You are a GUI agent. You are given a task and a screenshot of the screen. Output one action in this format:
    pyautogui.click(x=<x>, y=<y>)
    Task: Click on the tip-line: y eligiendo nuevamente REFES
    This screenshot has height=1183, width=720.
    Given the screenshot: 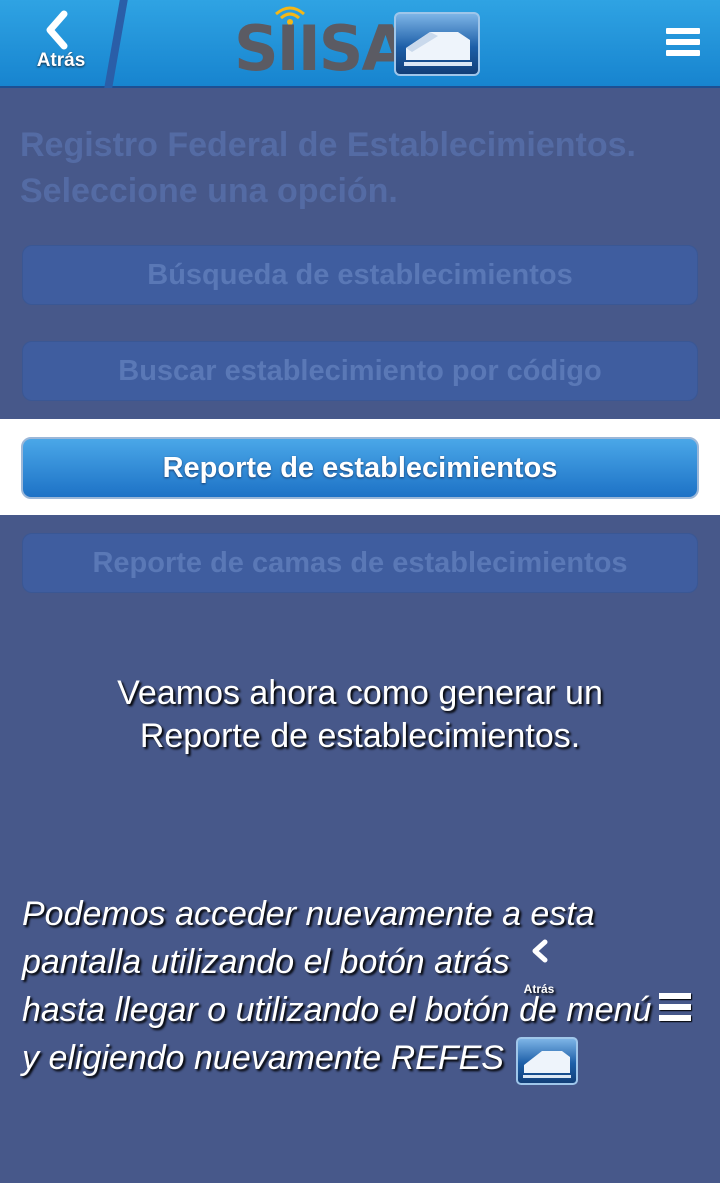 What is the action you would take?
    pyautogui.click(x=367, y=1059)
    